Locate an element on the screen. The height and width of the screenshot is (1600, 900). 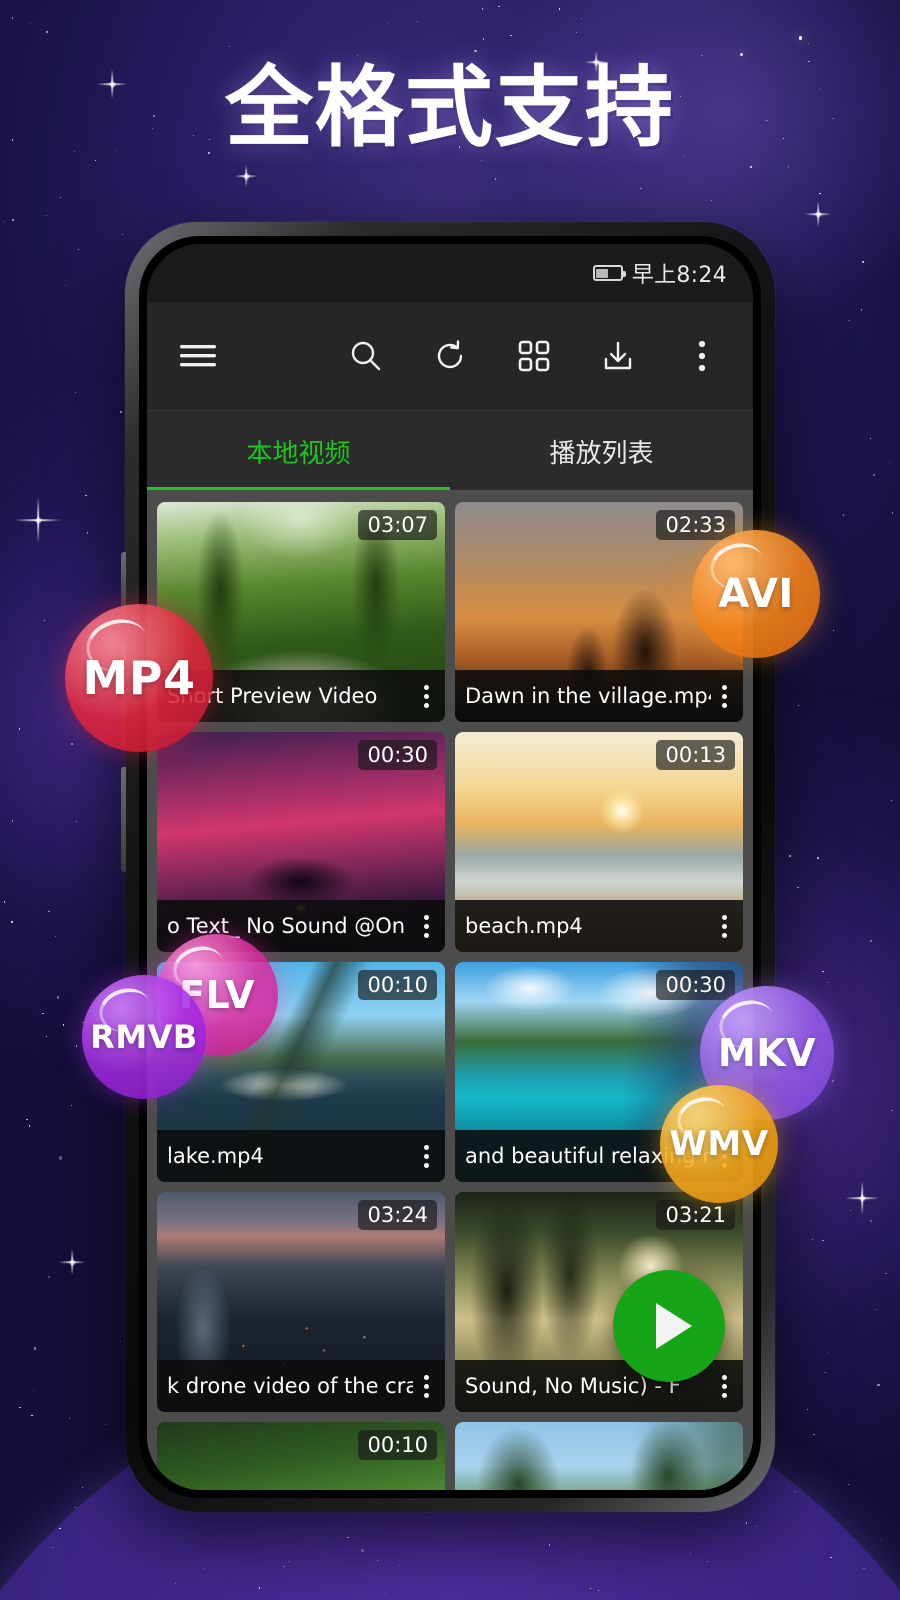
more-vertical-icon is located at coordinates (702, 356).